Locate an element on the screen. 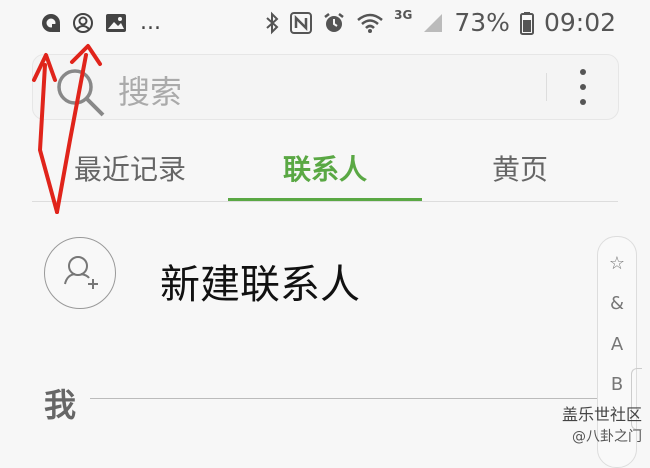 The width and height of the screenshot is (650, 468). app-q-icon is located at coordinates (51, 22).